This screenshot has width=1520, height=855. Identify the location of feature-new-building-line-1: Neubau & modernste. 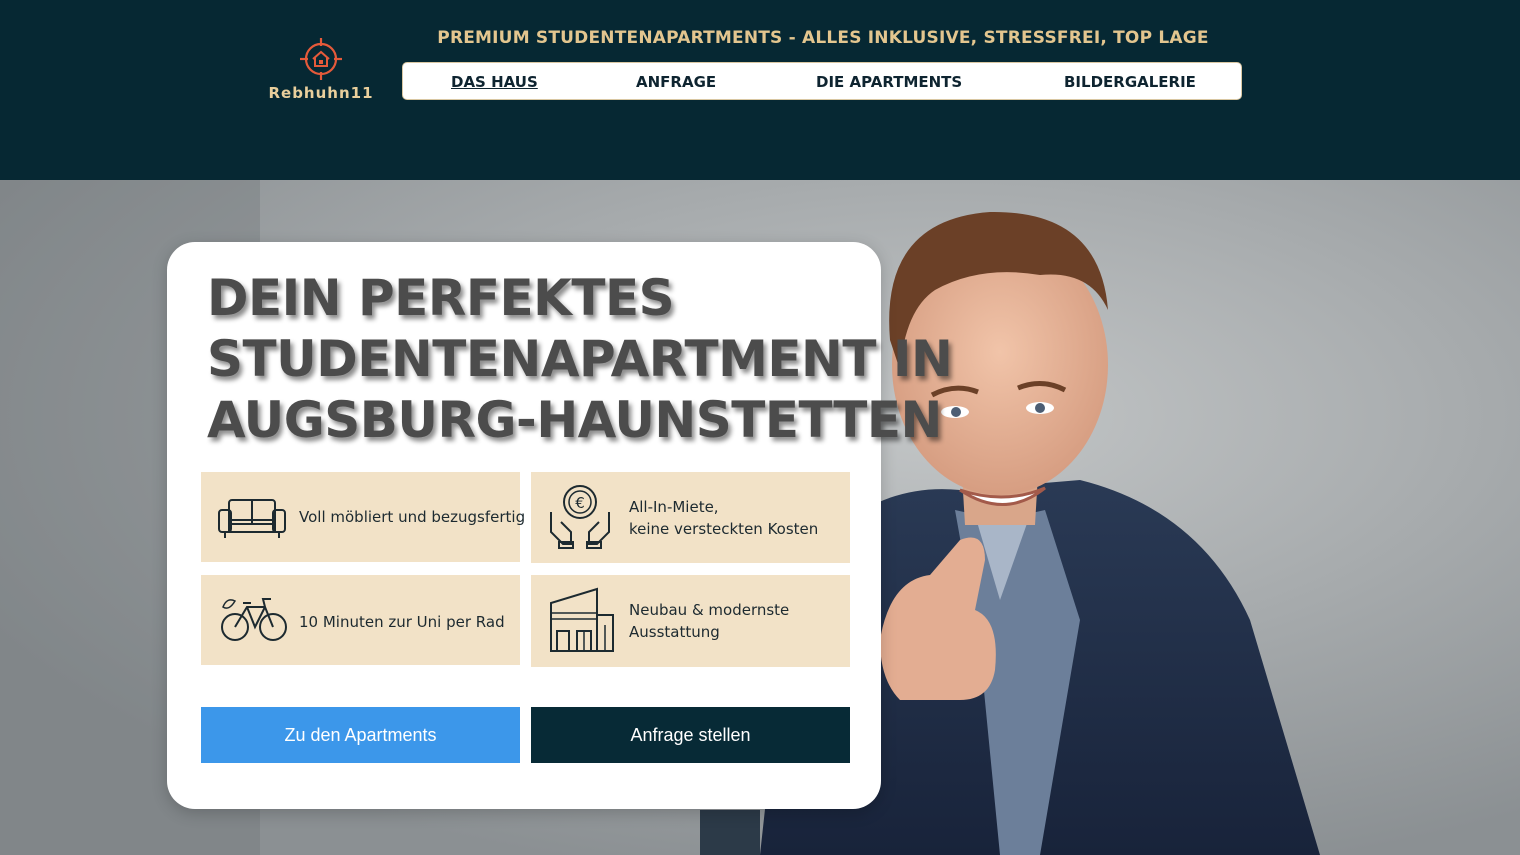
(709, 610).